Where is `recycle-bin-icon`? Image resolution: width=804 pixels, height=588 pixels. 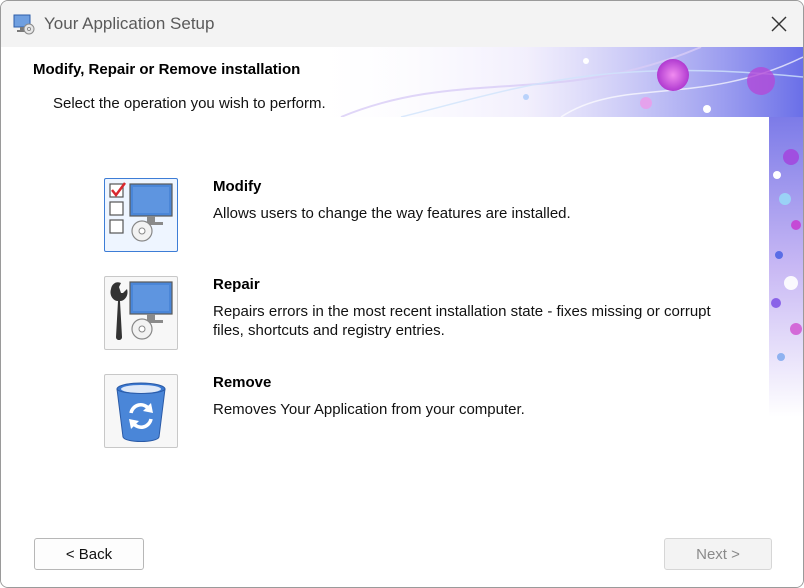 recycle-bin-icon is located at coordinates (141, 412).